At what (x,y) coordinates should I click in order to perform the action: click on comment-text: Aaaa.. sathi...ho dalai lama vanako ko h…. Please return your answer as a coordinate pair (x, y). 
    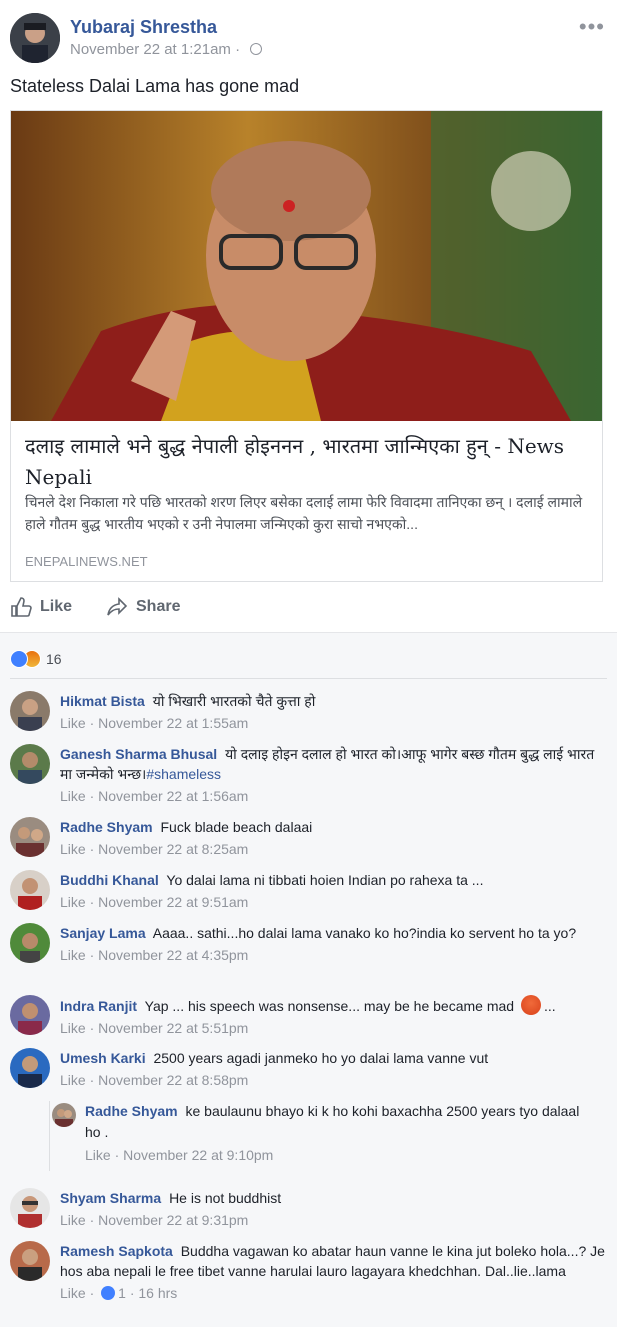
    Looking at the image, I should click on (364, 933).